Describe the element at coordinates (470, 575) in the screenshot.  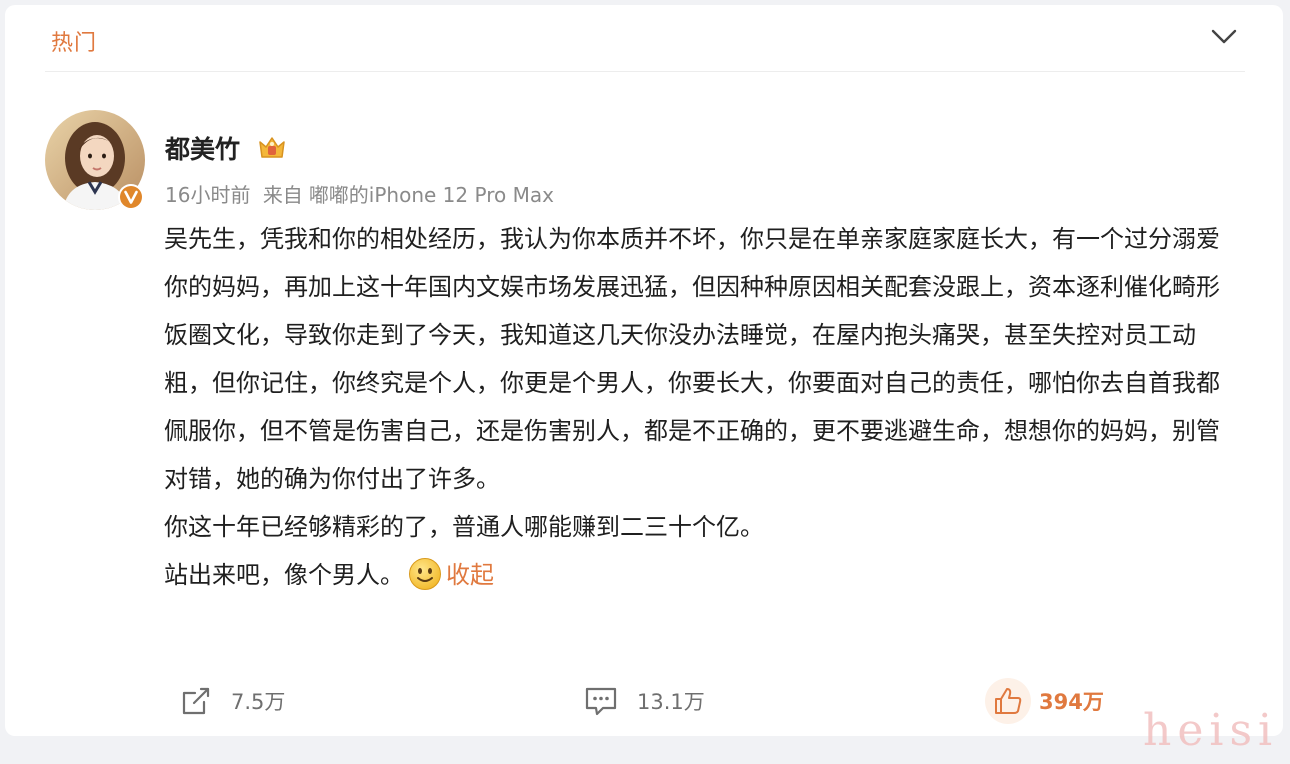
I see `collapse-button: 收起` at that location.